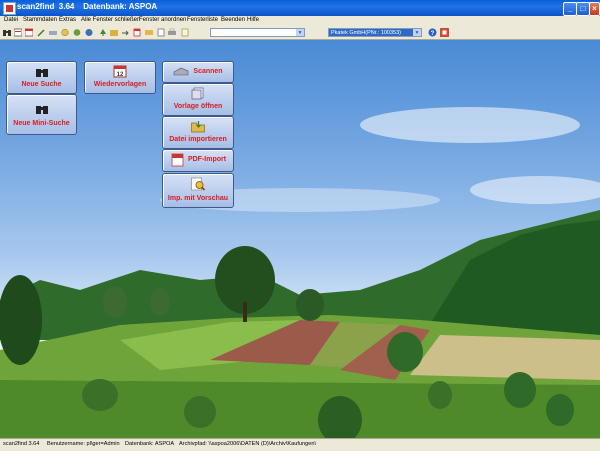 Image resolution: width=600 pixels, height=451 pixels. What do you see at coordinates (110, 20) in the screenshot?
I see `menu-alle-fenster-schliessen: Alle Fenster schließen` at bounding box center [110, 20].